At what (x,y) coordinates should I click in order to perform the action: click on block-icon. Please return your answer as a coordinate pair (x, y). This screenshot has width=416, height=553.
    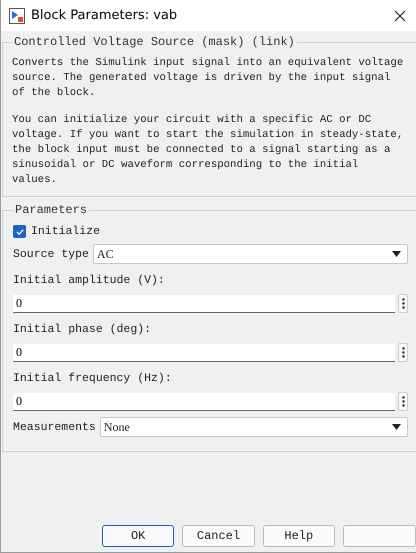
    Looking at the image, I should click on (17, 16).